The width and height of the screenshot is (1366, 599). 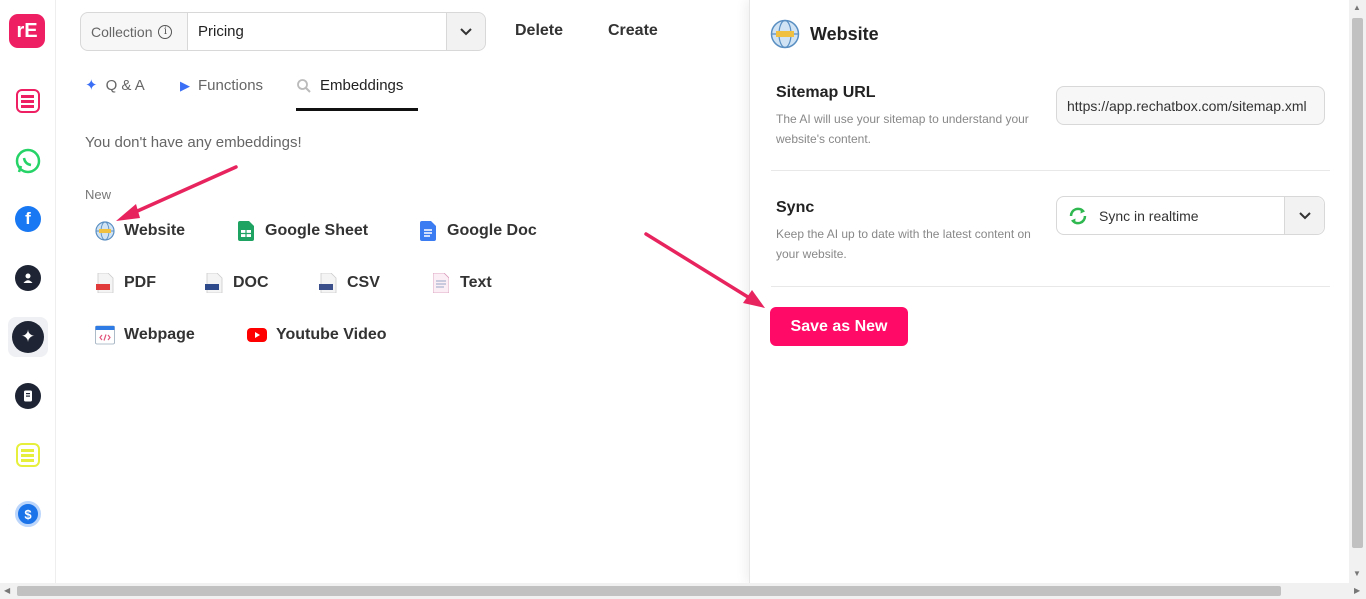 What do you see at coordinates (704, 270) in the screenshot?
I see `arrow-to-save` at bounding box center [704, 270].